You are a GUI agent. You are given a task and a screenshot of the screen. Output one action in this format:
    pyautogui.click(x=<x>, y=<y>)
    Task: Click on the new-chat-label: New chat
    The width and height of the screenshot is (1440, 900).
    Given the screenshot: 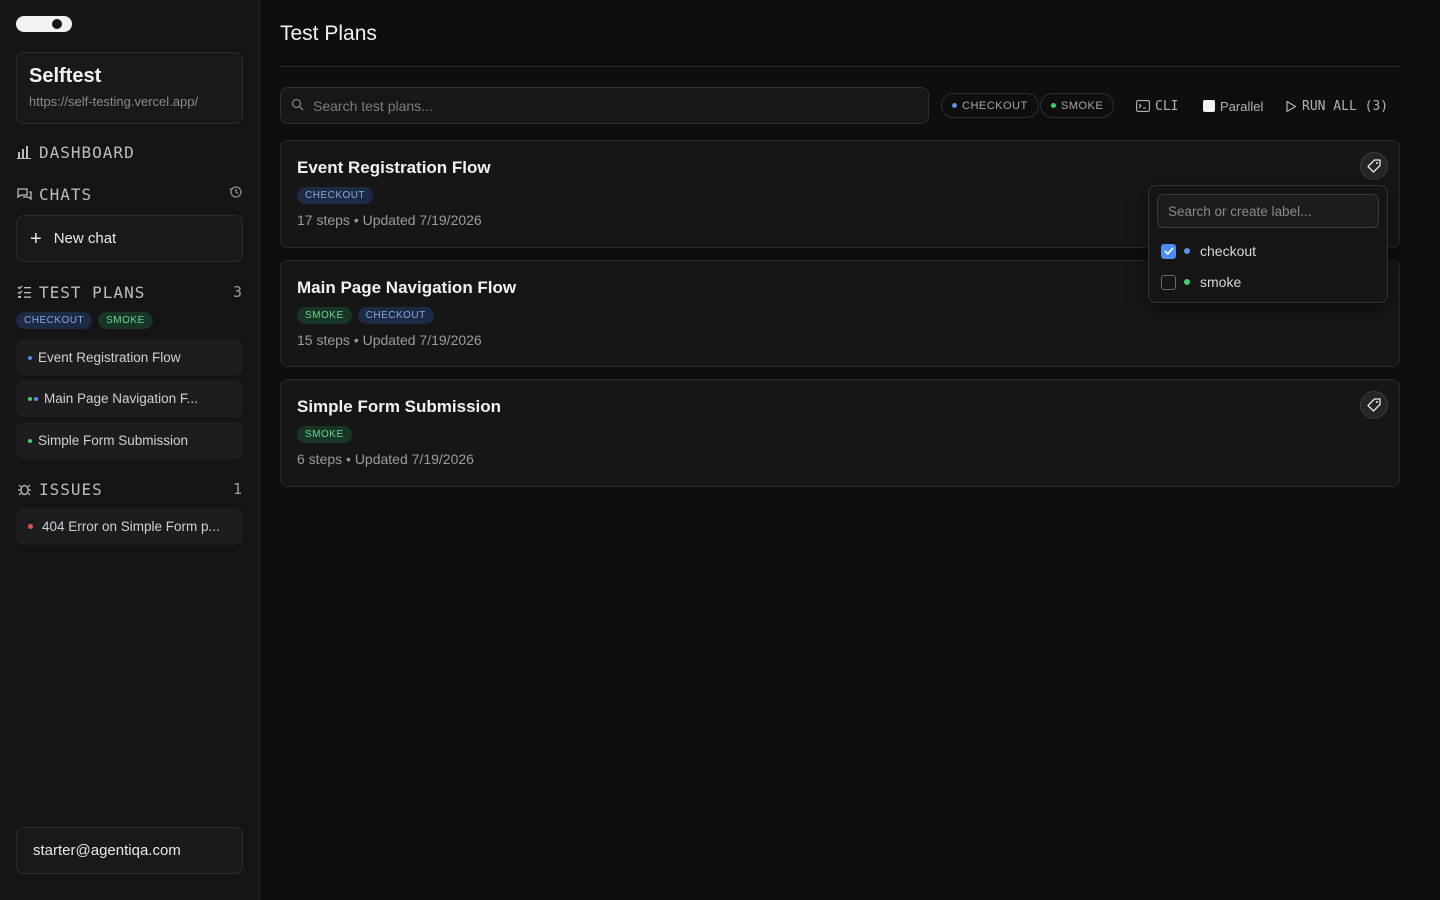 What is the action you would take?
    pyautogui.click(x=85, y=238)
    